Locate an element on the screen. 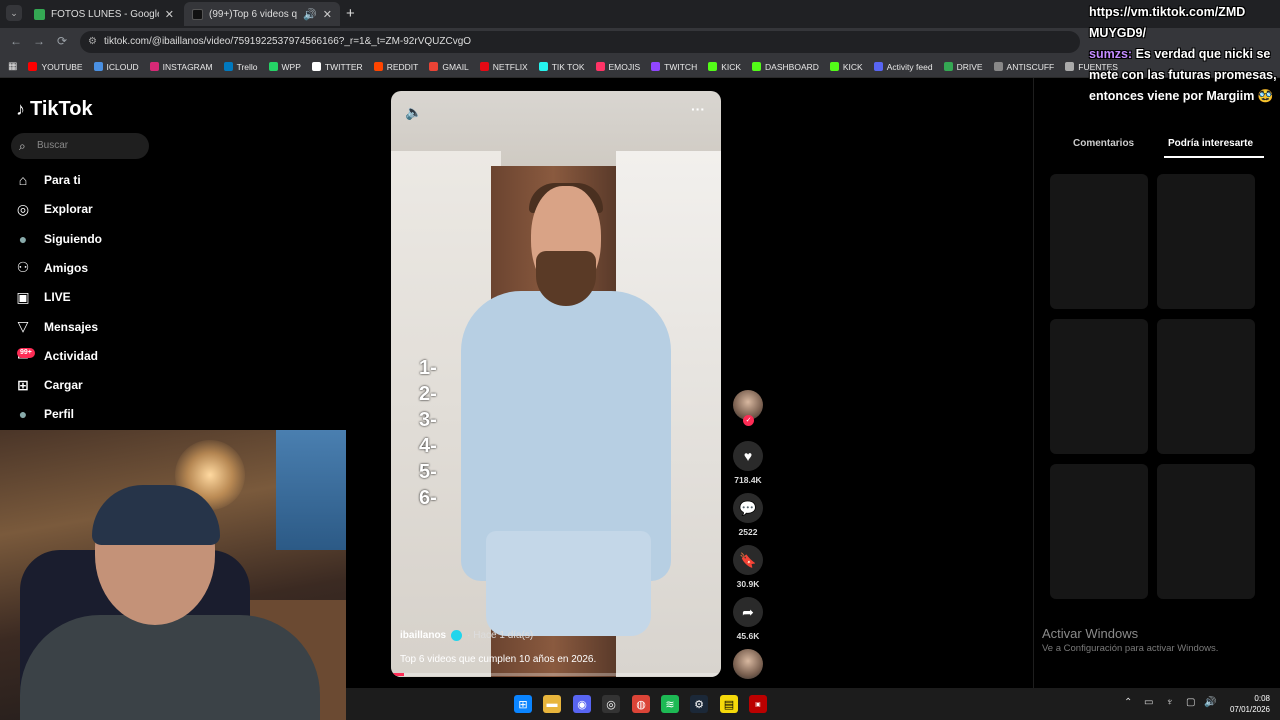 The image size is (1280, 720). bookmark-netflix: NETFLIX is located at coordinates (503, 67).